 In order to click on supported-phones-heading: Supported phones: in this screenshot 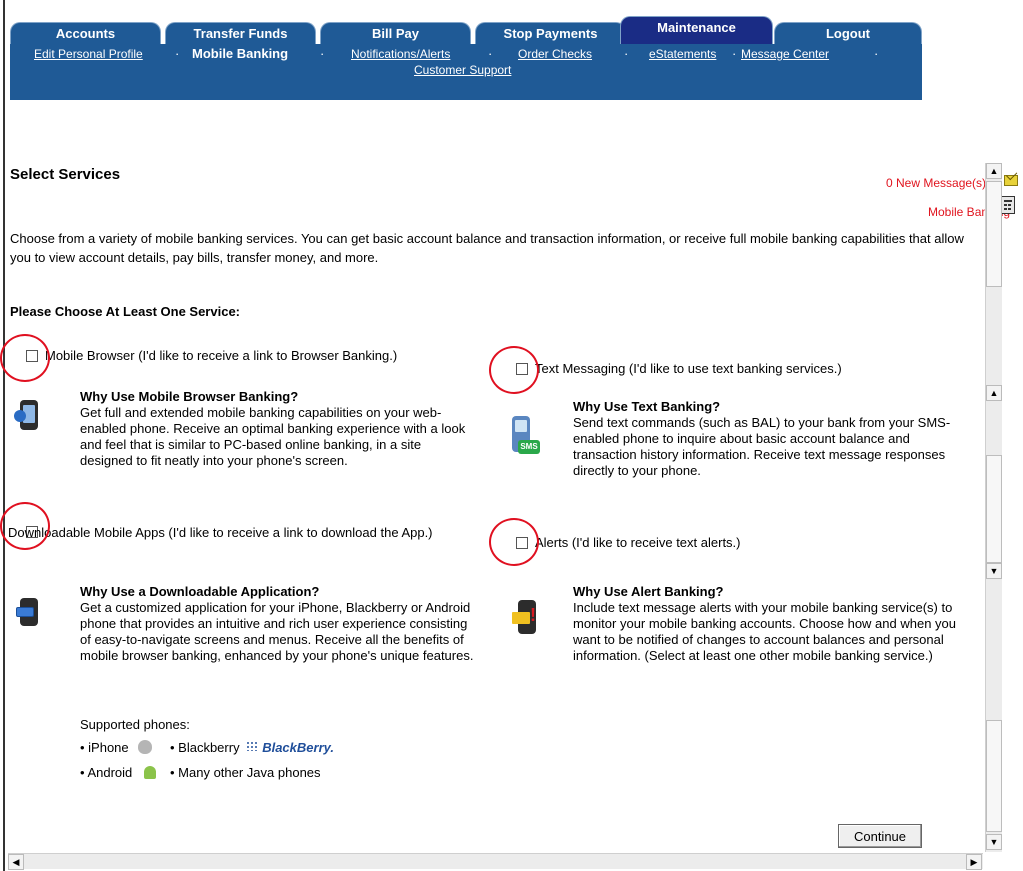, I will do `click(135, 724)`.